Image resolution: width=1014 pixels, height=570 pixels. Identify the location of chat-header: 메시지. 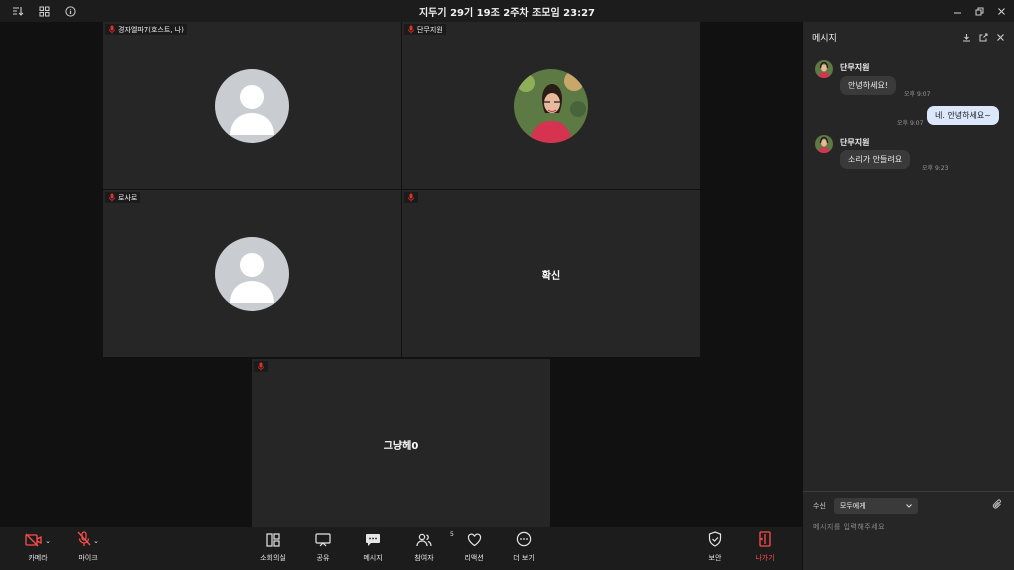
(908, 37).